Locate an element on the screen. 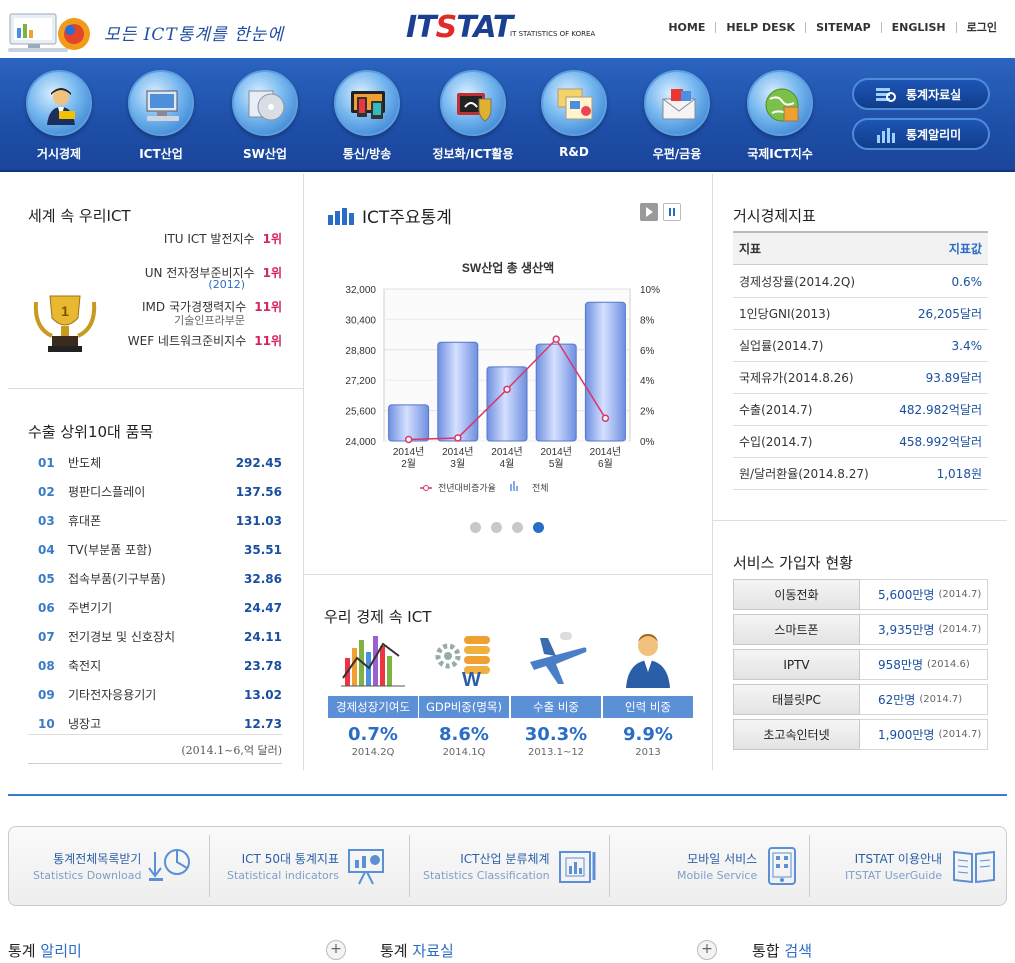 The width and height of the screenshot is (1015, 963). section-divider is located at coordinates (507, 795).